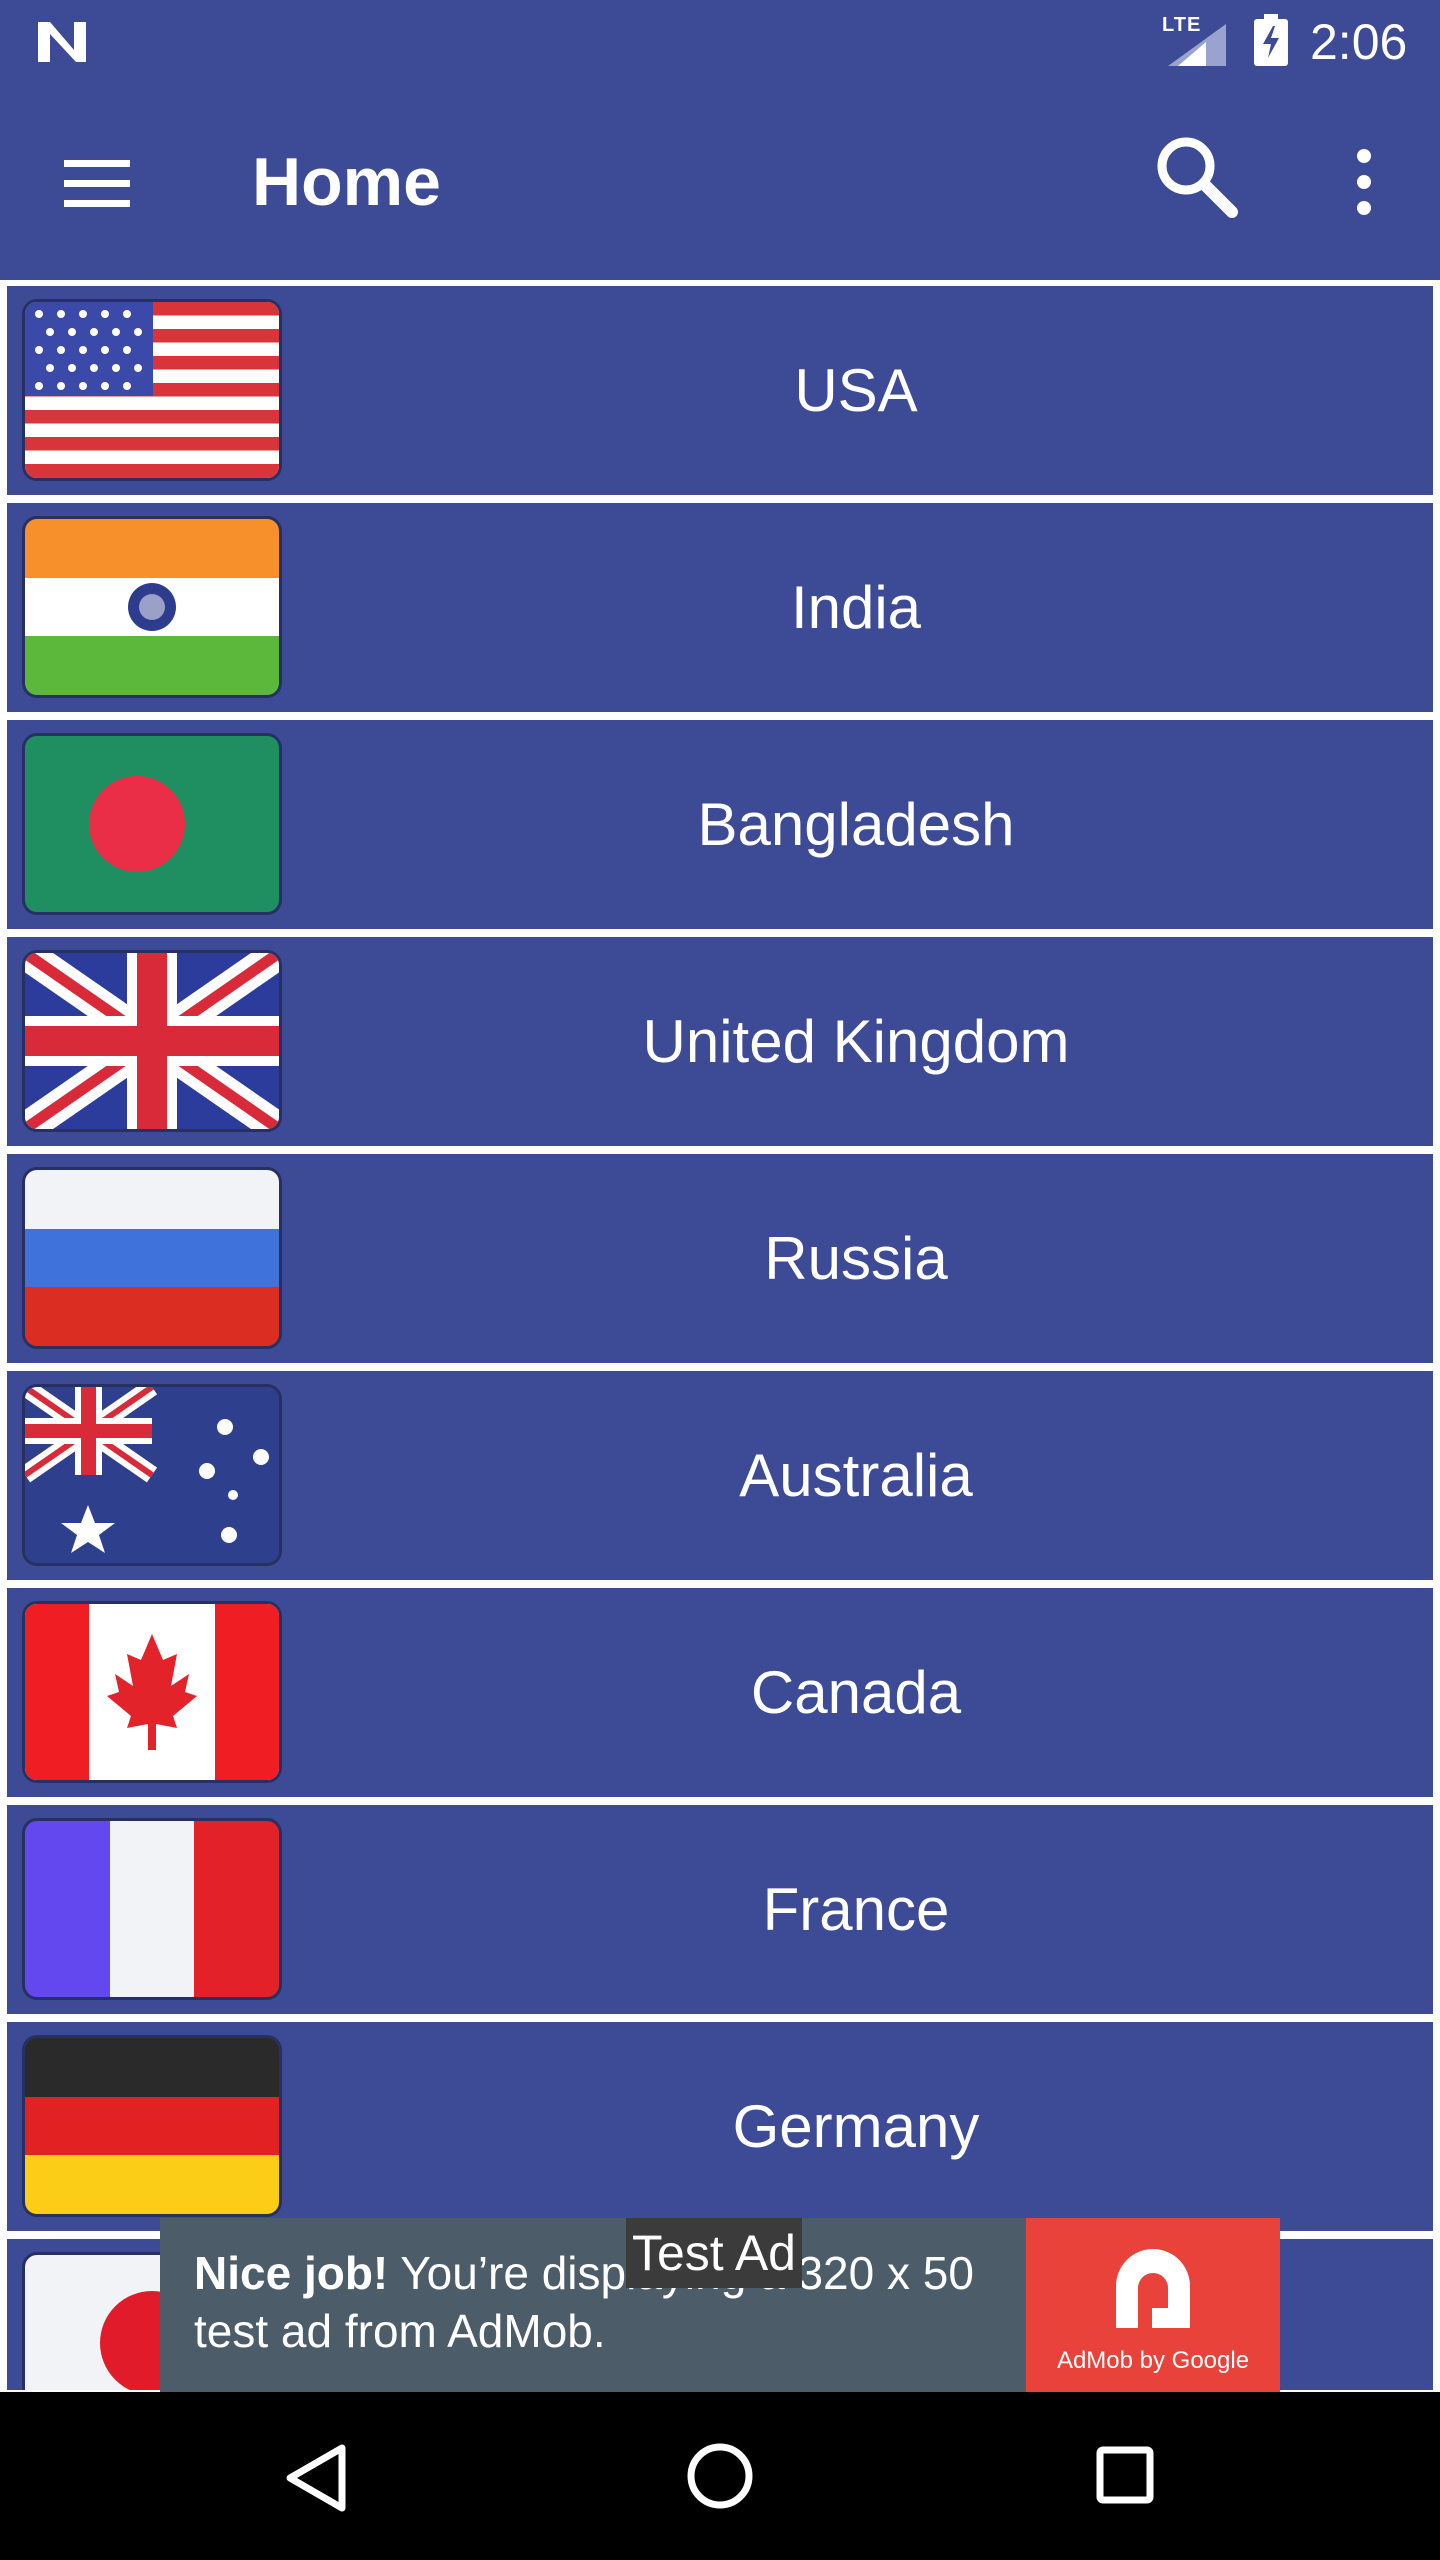  I want to click on france-flag-icon, so click(152, 1909).